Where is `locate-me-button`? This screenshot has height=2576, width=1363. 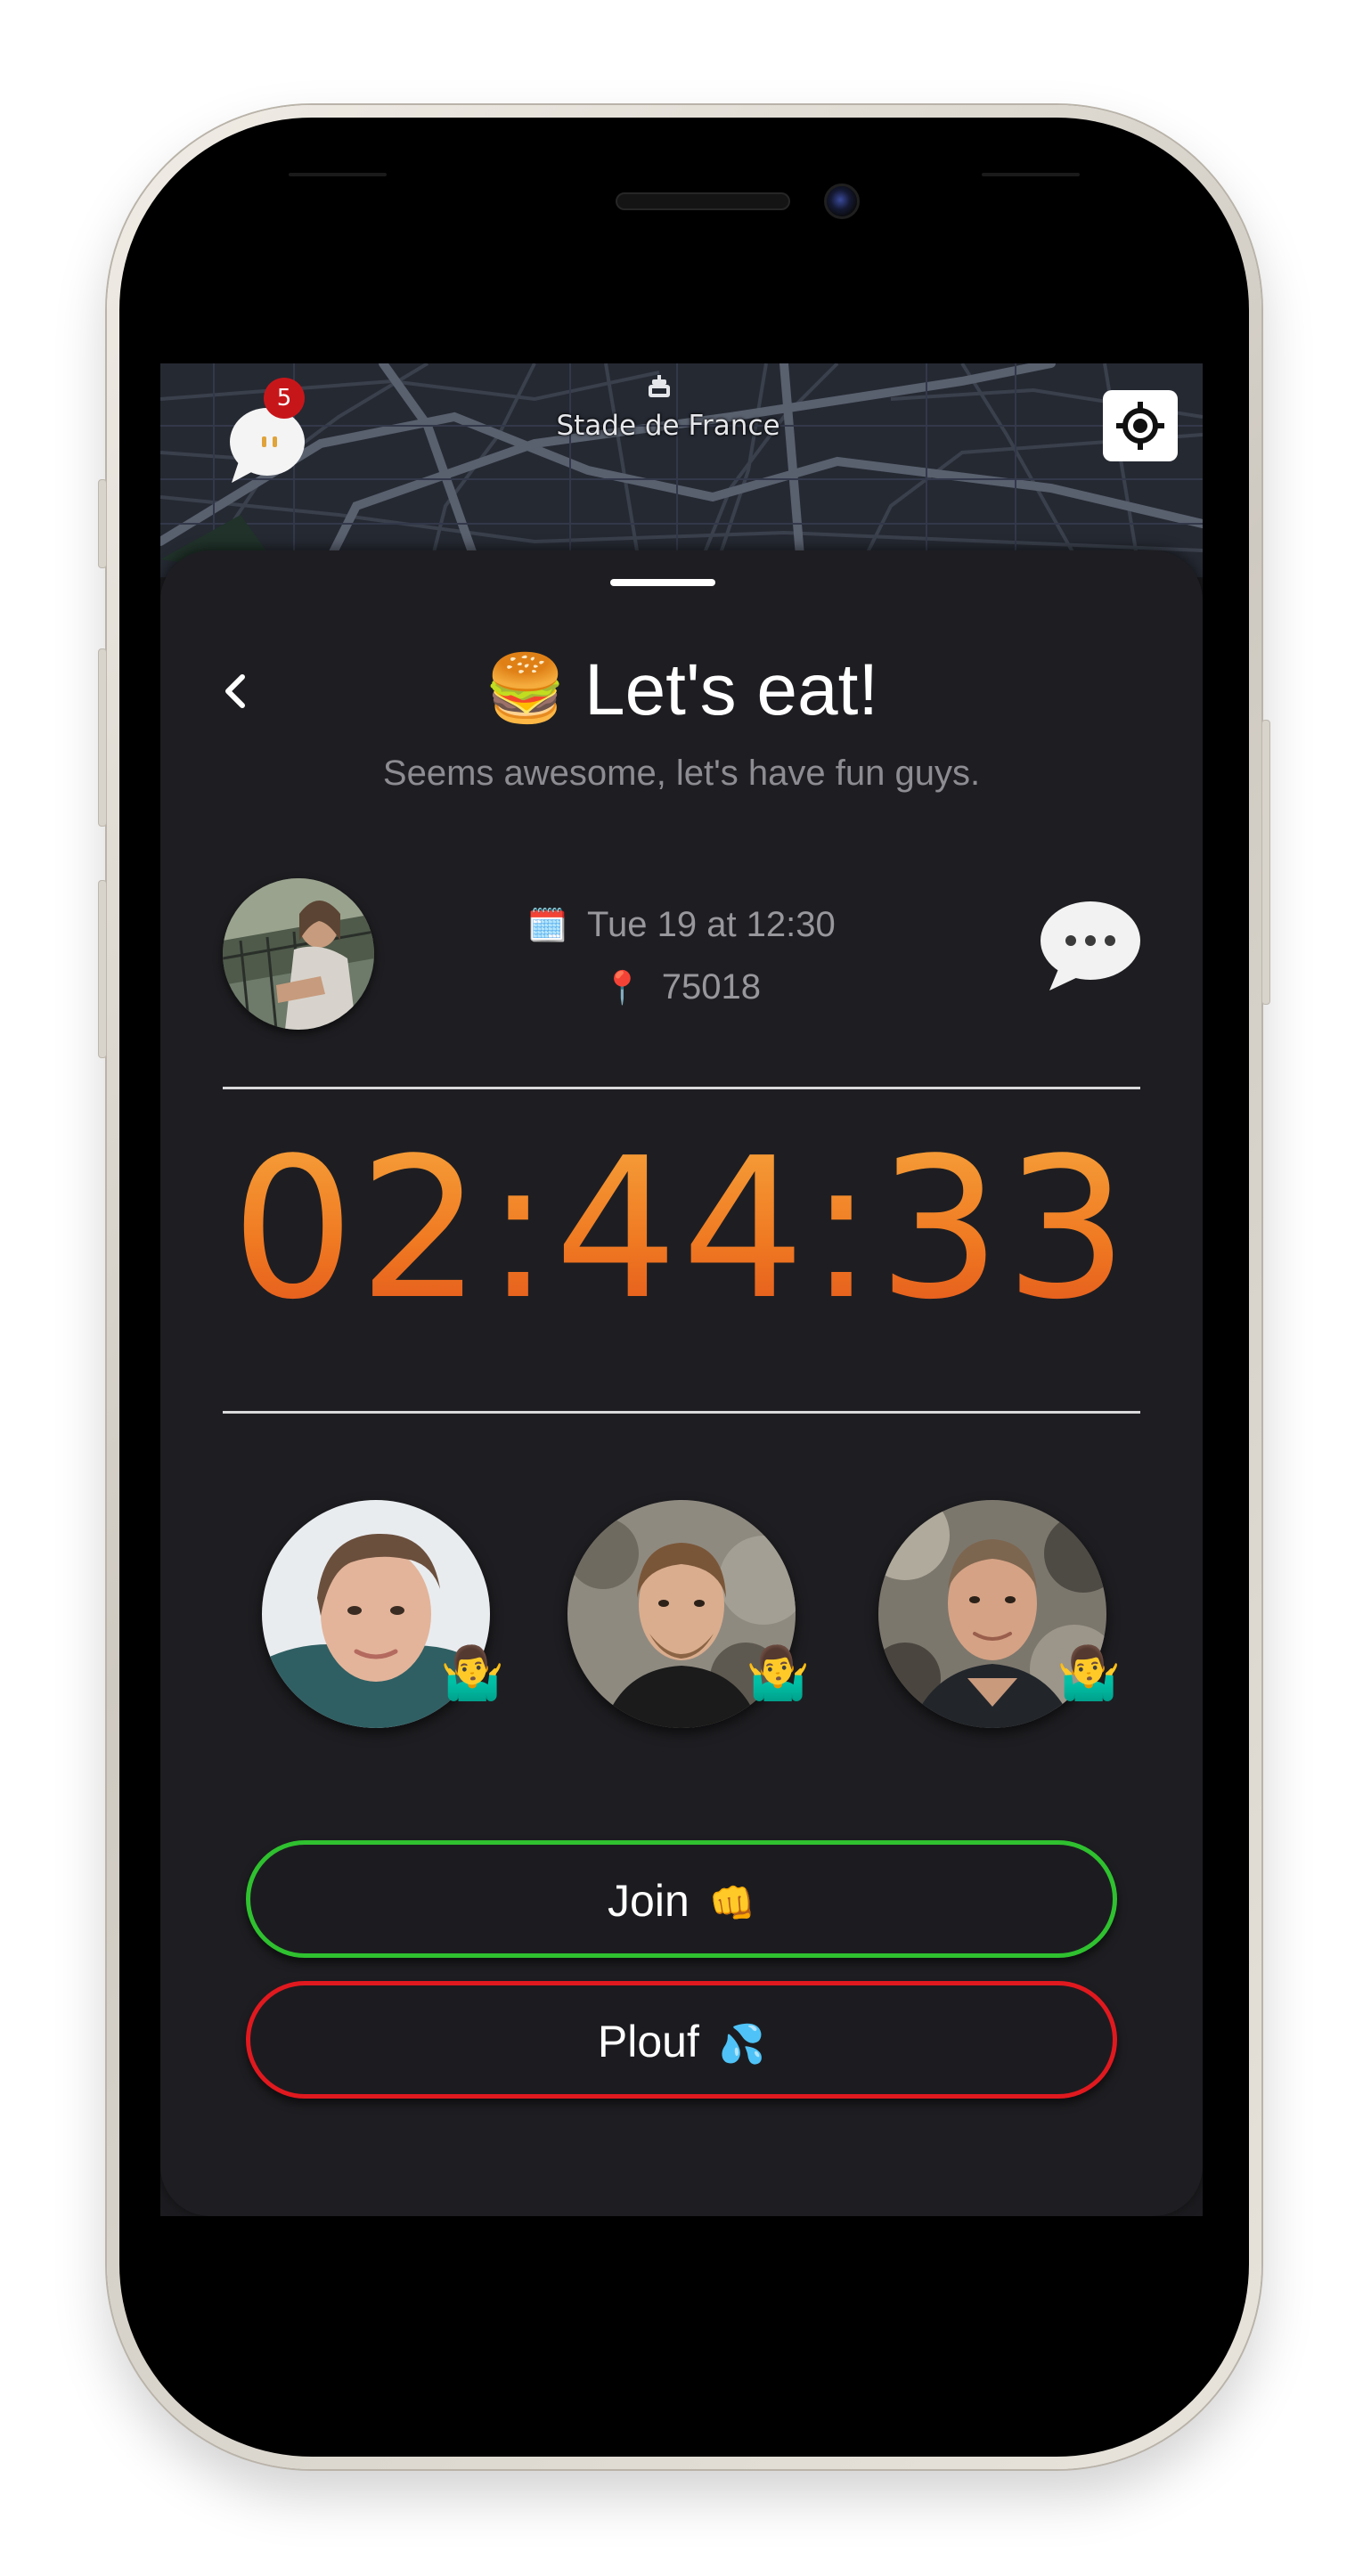
locate-me-button is located at coordinates (1140, 426).